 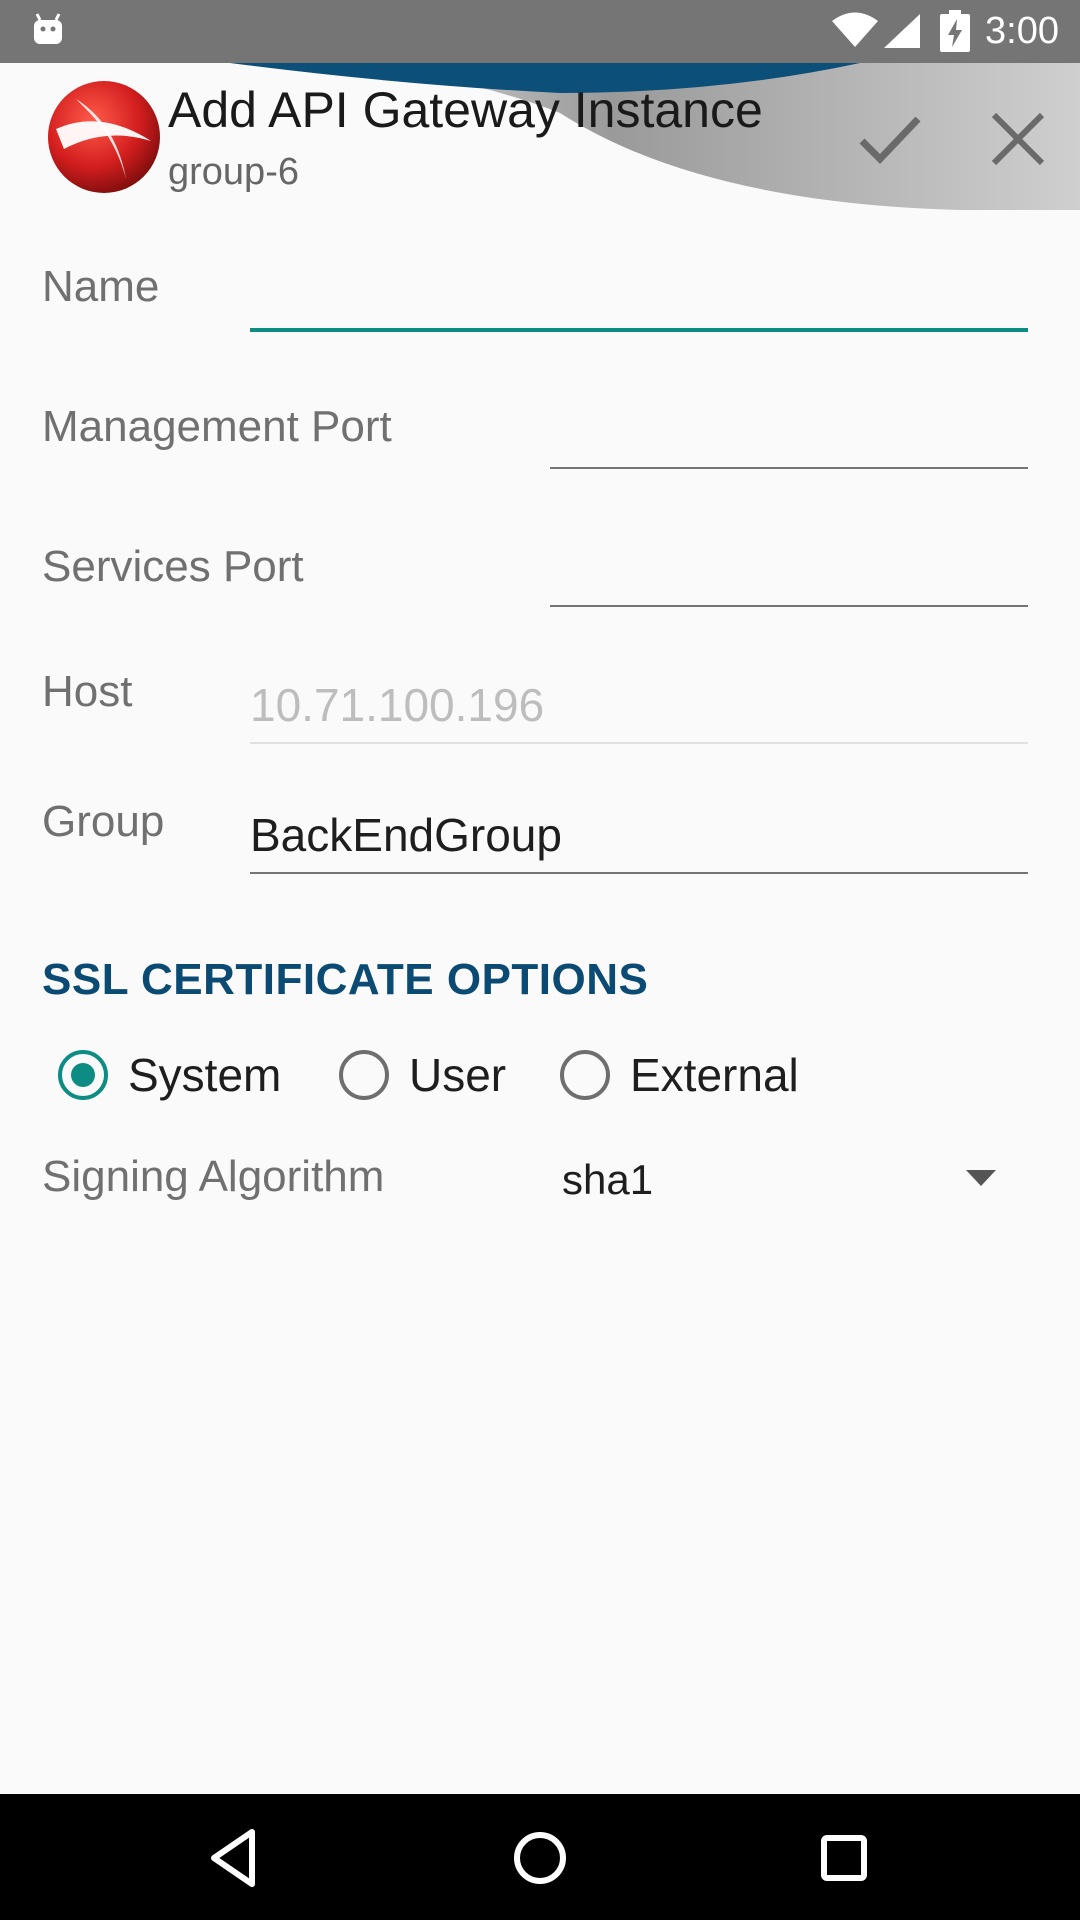 I want to click on signing-algorithm-value: sha1, so click(x=608, y=1179).